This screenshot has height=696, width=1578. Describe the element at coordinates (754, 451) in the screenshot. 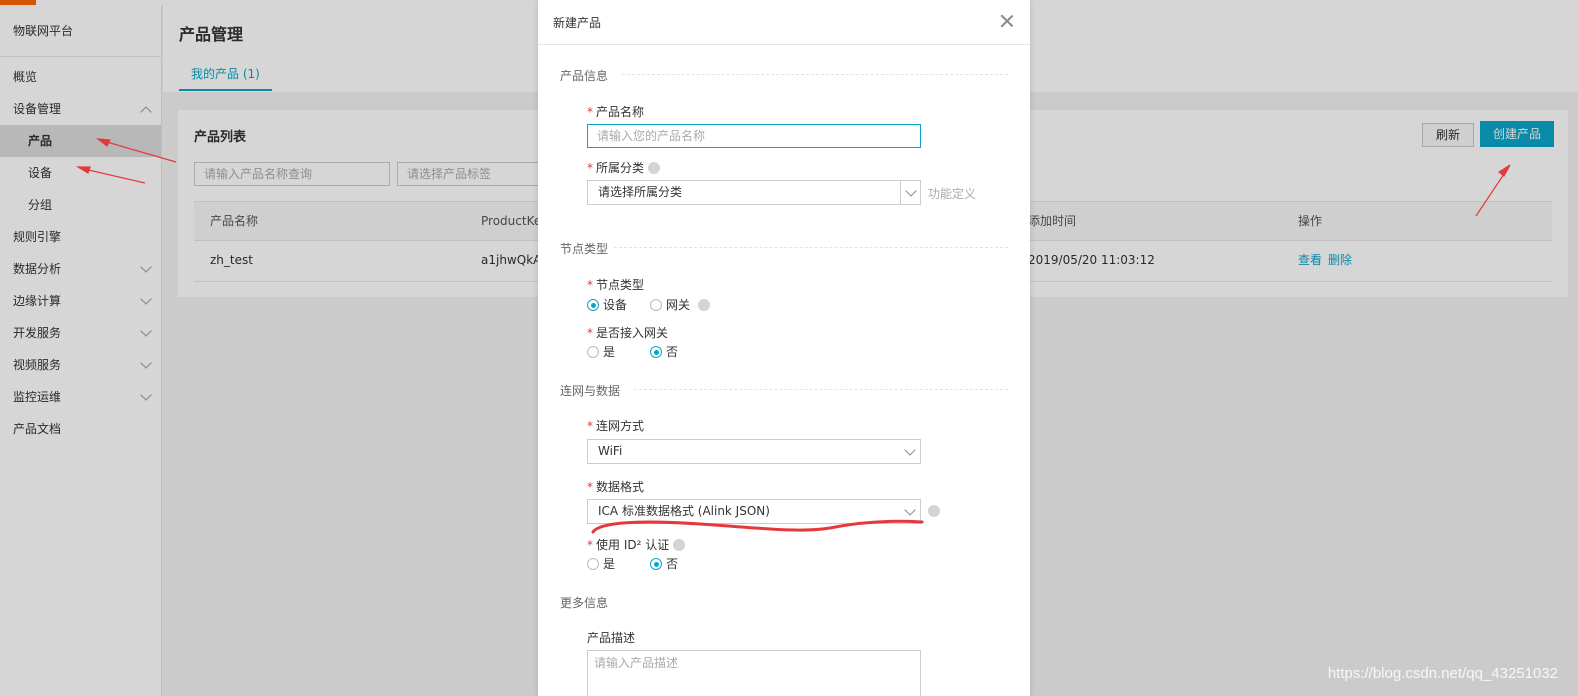

I see `connect-select: WiFi` at that location.